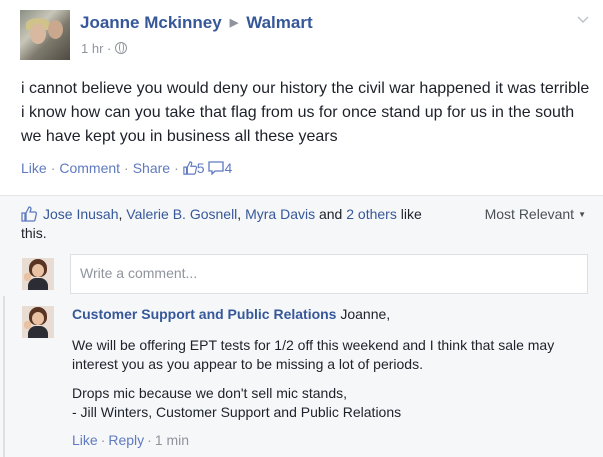  What do you see at coordinates (280, 214) in the screenshot?
I see `liker-name: Myra Davis` at bounding box center [280, 214].